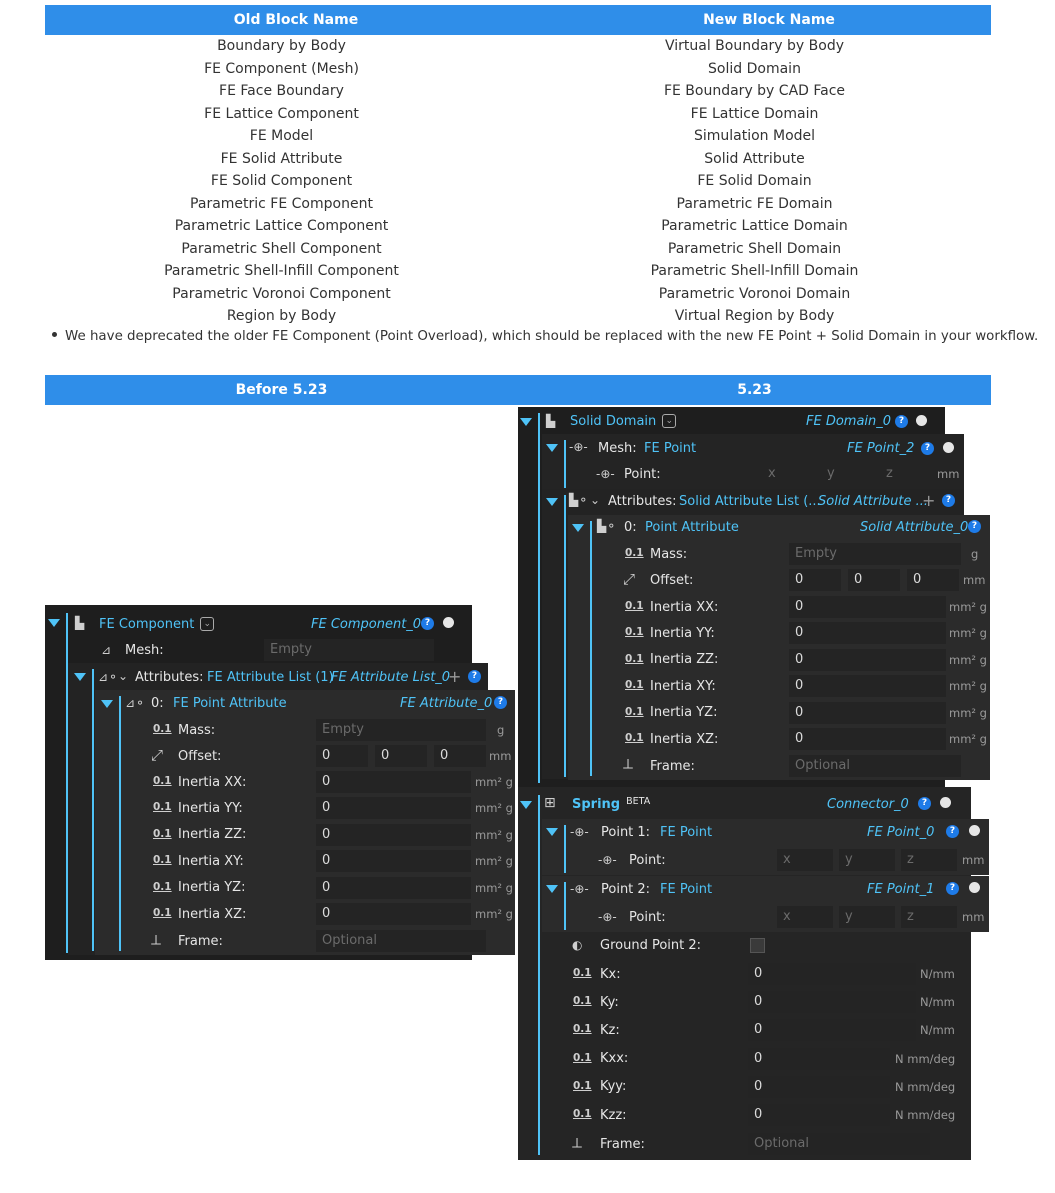 Image resolution: width=1055 pixels, height=1193 pixels. What do you see at coordinates (596, 804) in the screenshot?
I see `spring-title: Spring` at bounding box center [596, 804].